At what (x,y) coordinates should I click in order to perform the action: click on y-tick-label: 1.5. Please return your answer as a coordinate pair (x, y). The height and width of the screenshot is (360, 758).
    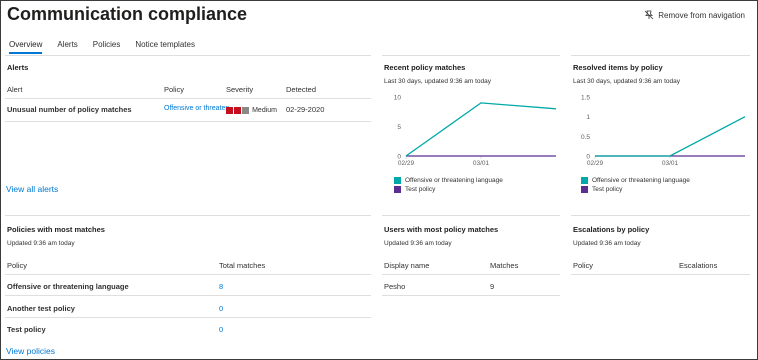
    Looking at the image, I should click on (585, 98).